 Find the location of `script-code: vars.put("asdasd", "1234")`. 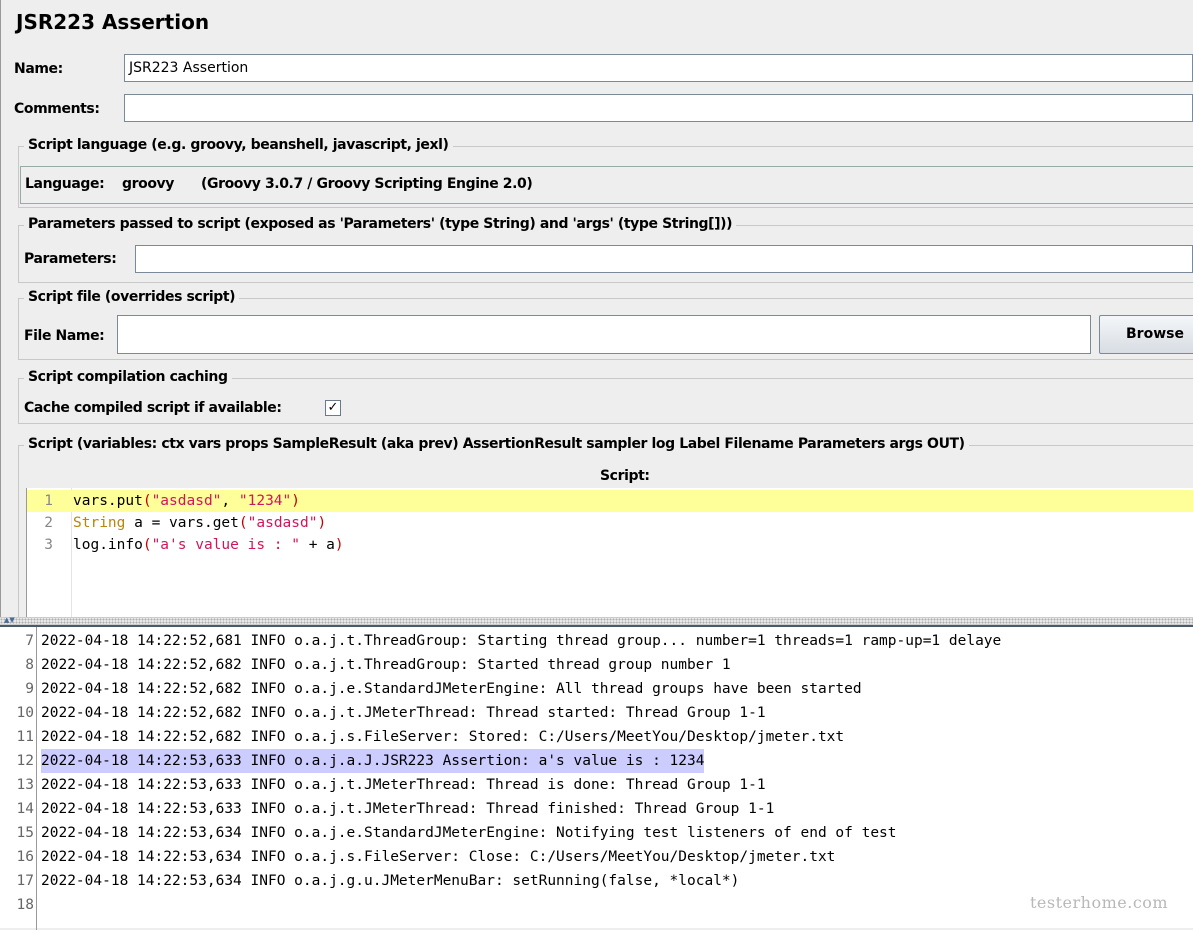

script-code: vars.put("asdasd", "1234") is located at coordinates (187, 501).